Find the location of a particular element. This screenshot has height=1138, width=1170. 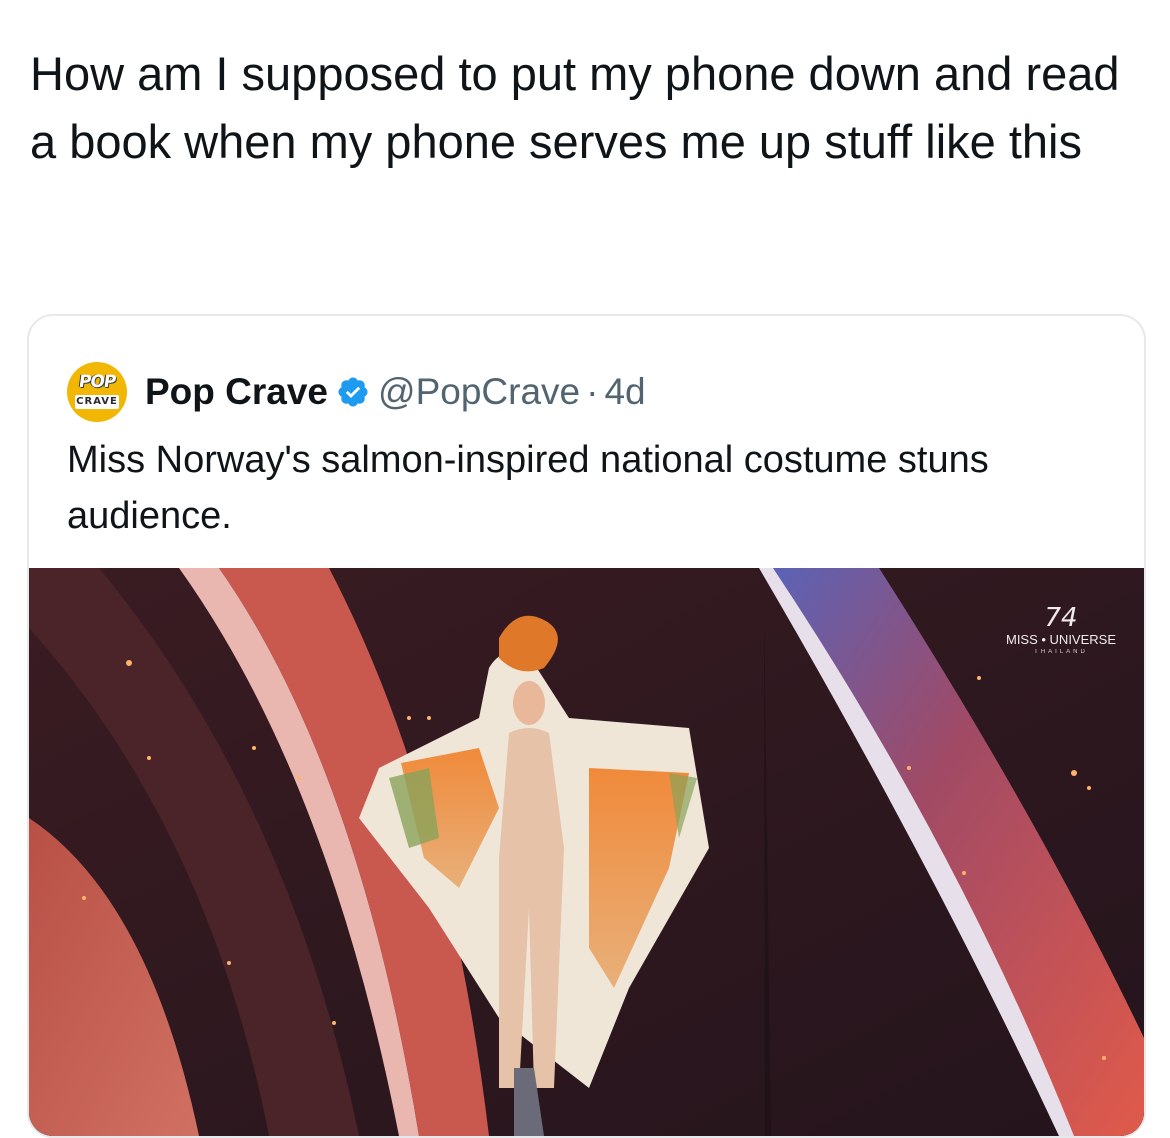

miss-universe-watermark: 74 MISS • UNIVERSE THAILAND is located at coordinates (1061, 630).